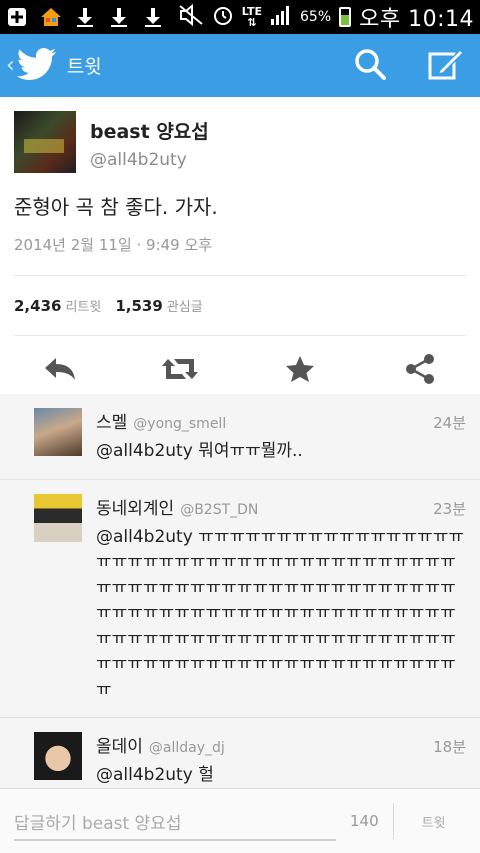  I want to click on share-icon, so click(420, 369).